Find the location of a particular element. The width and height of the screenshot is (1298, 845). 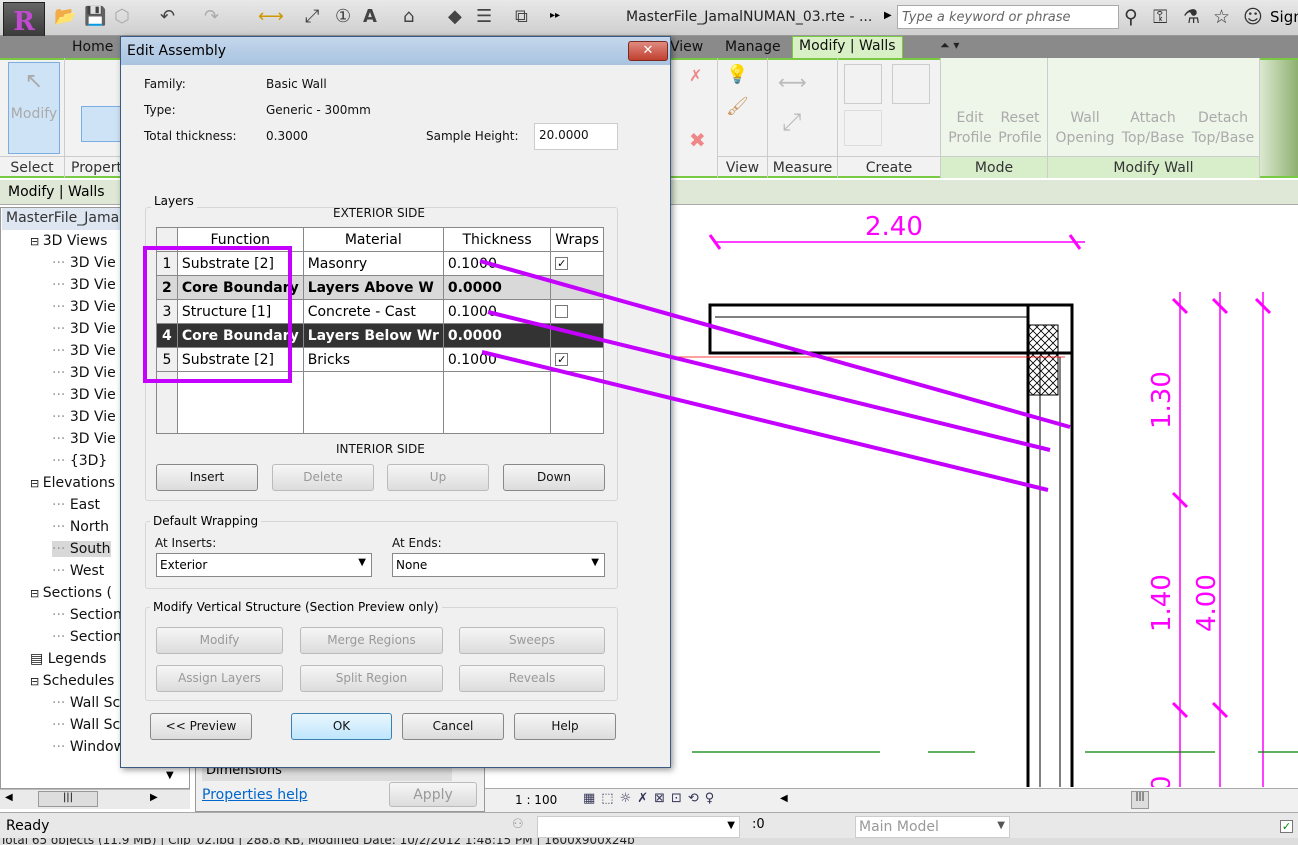

layer-row: 4 Core Boundary Layers Below Wr 0.0000 is located at coordinates (380, 335).